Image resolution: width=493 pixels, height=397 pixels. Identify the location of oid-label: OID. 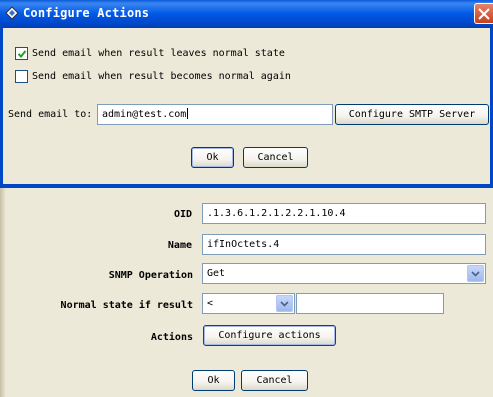
(182, 214).